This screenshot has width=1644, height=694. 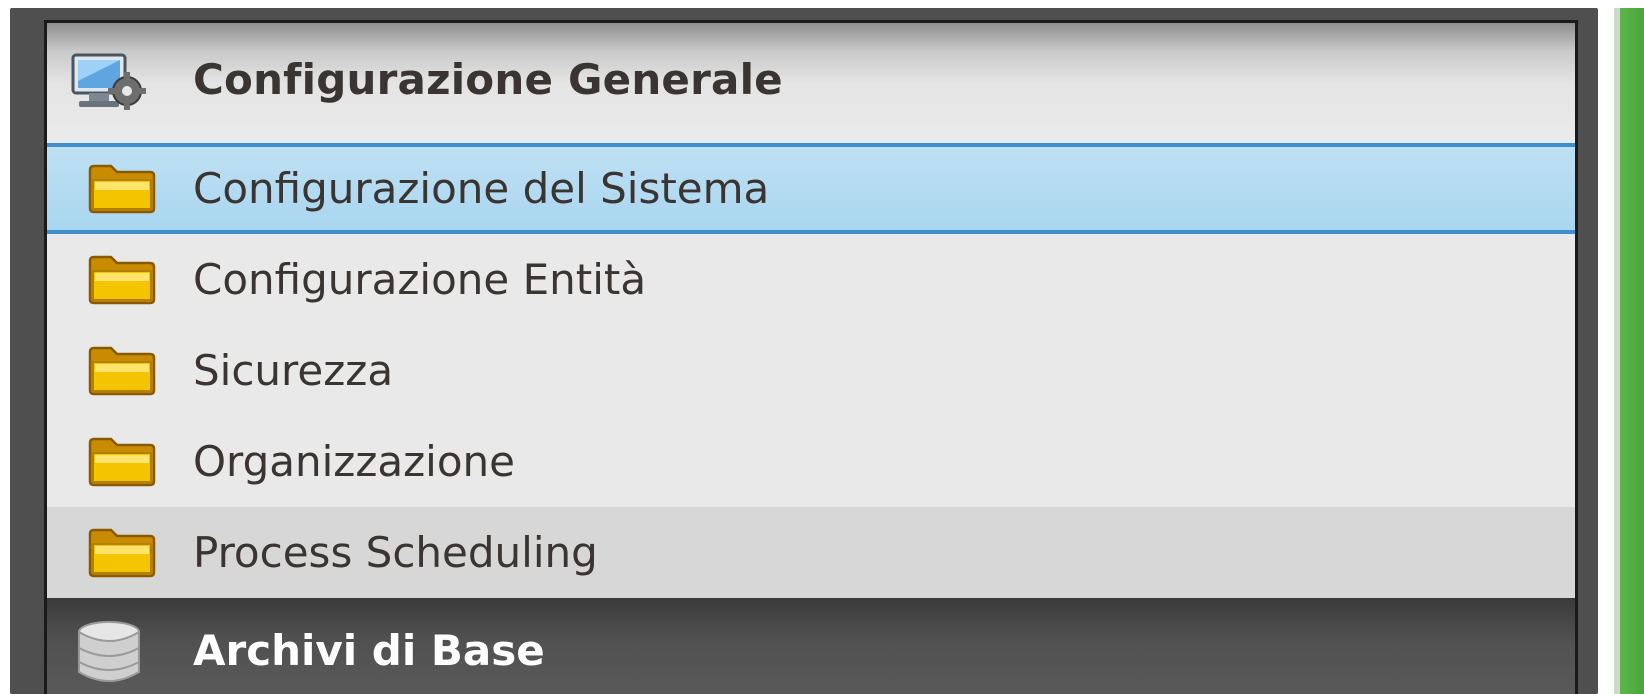 I want to click on menu-item-configurazione-entita: Configurazione Entità, so click(x=811, y=279).